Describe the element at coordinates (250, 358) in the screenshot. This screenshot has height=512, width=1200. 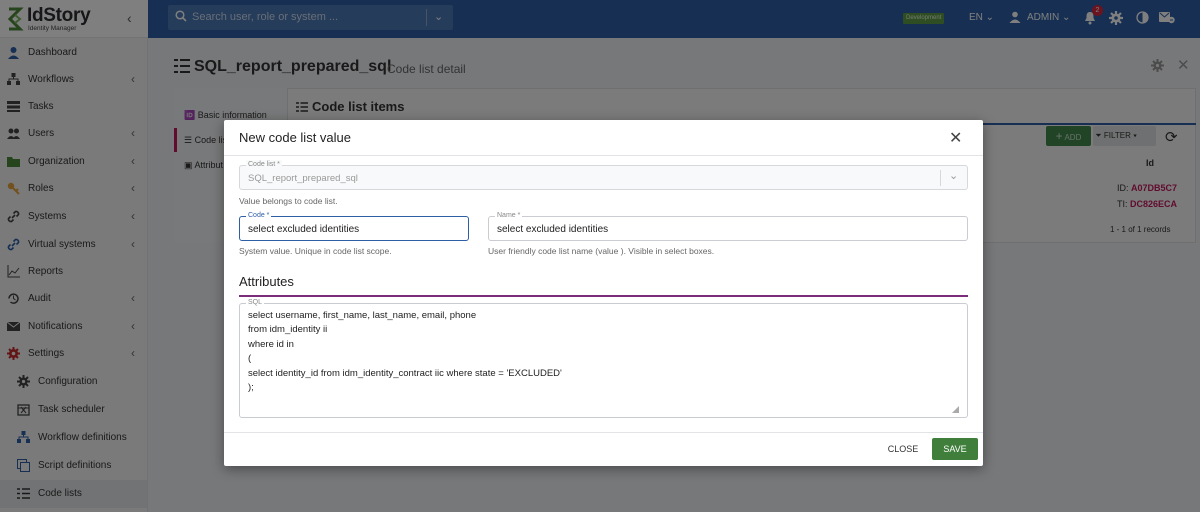
I see `sql-line: (` at that location.